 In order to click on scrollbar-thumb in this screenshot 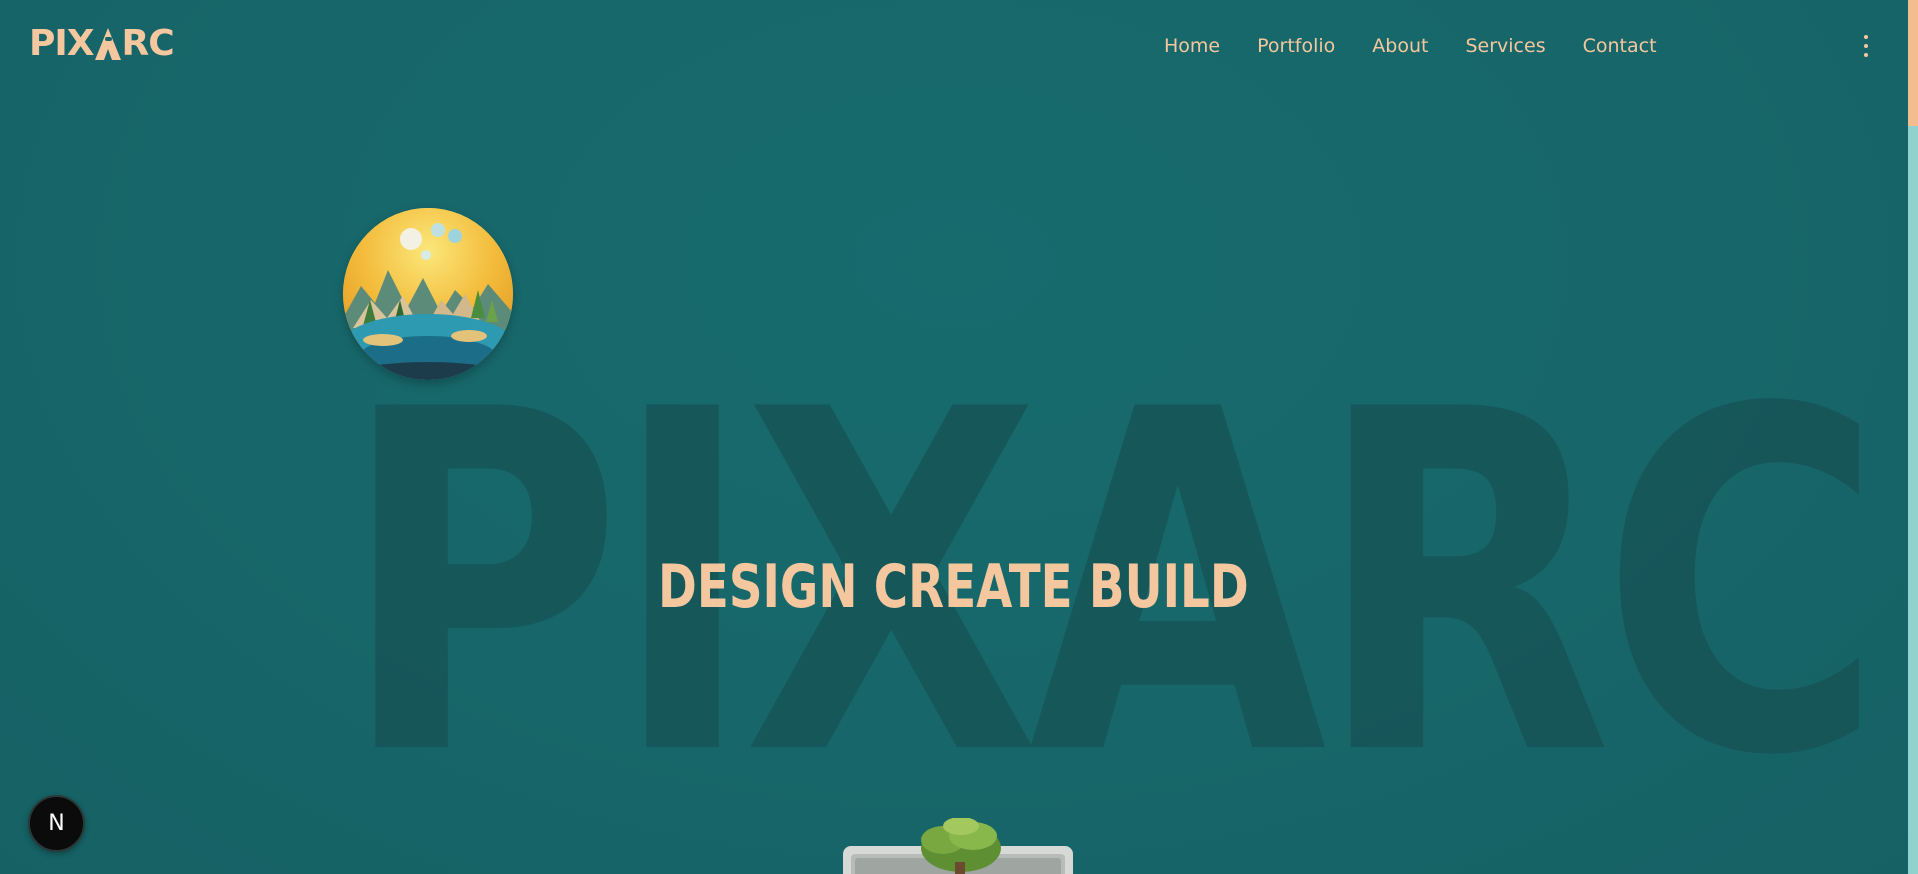, I will do `click(1913, 63)`.